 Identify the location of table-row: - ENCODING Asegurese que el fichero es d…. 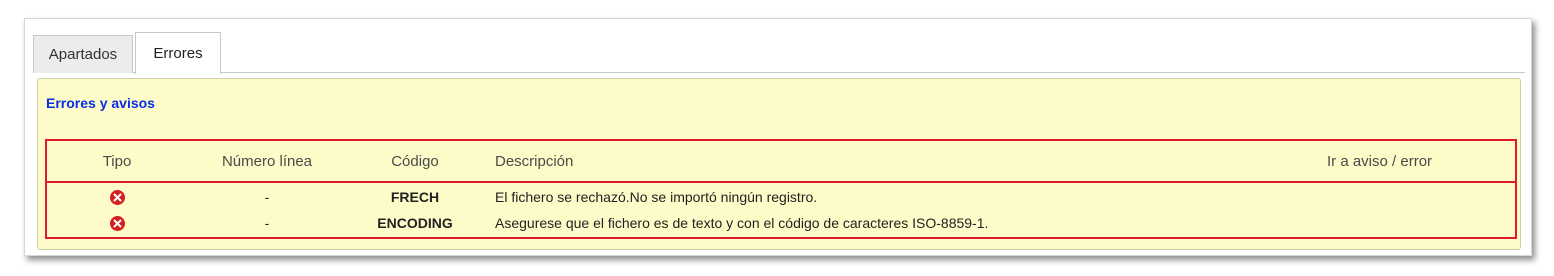
(781, 223).